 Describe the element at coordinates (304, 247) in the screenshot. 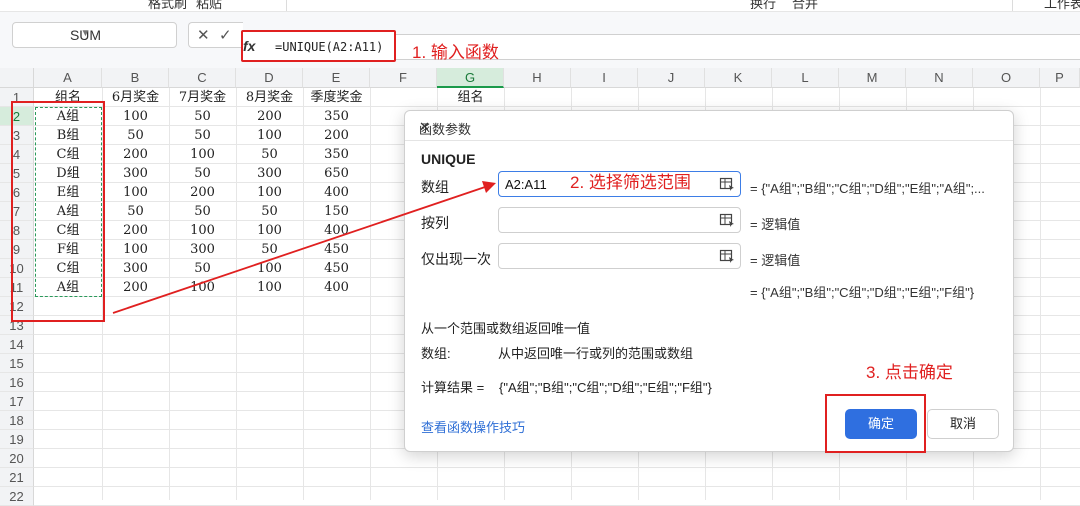

I see `annotation-arrow` at that location.